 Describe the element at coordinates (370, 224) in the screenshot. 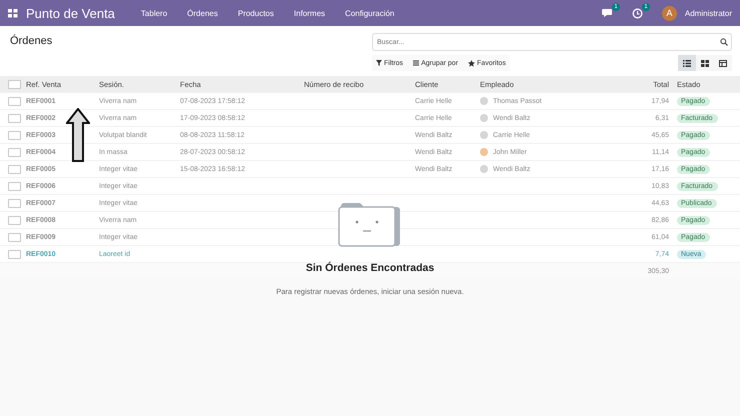

I see `empty-folder-icon` at that location.